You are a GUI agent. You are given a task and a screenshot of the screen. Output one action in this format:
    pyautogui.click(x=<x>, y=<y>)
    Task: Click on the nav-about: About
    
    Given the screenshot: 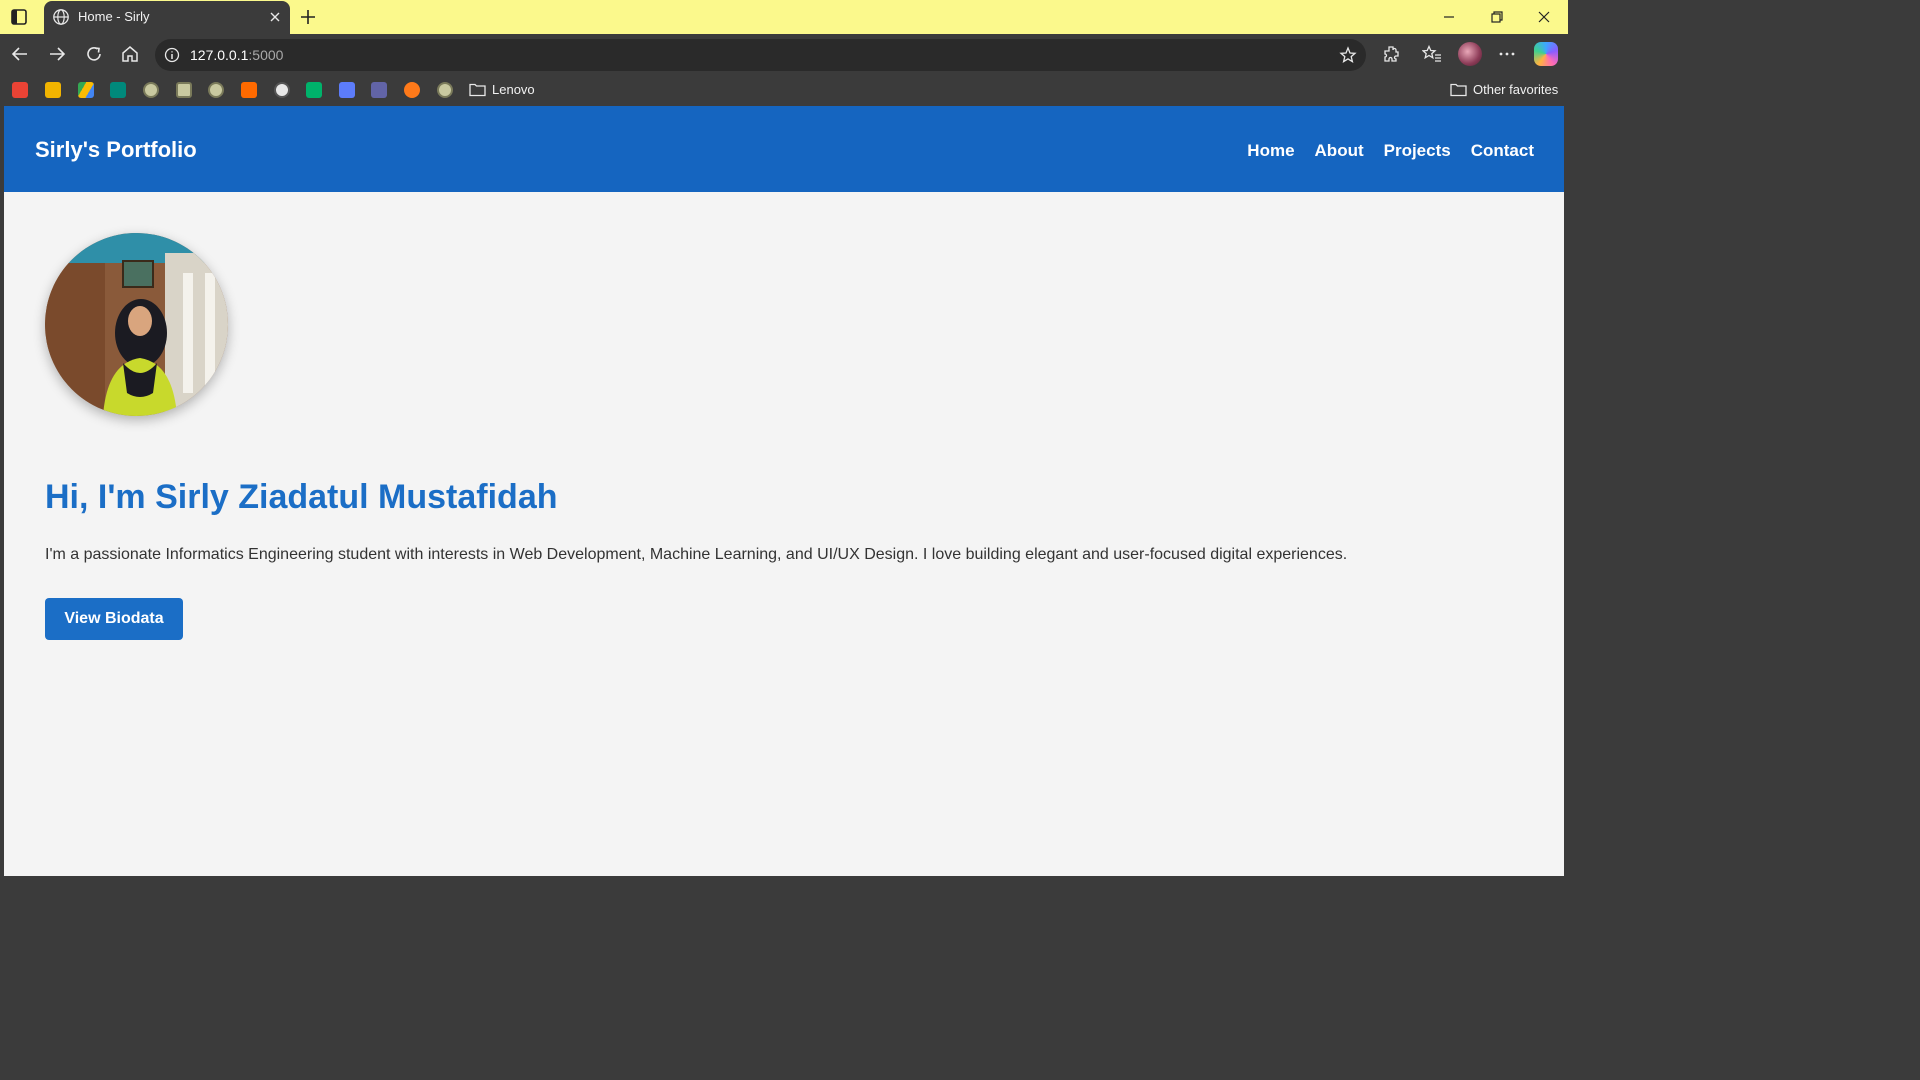 What is the action you would take?
    pyautogui.click(x=1339, y=151)
    